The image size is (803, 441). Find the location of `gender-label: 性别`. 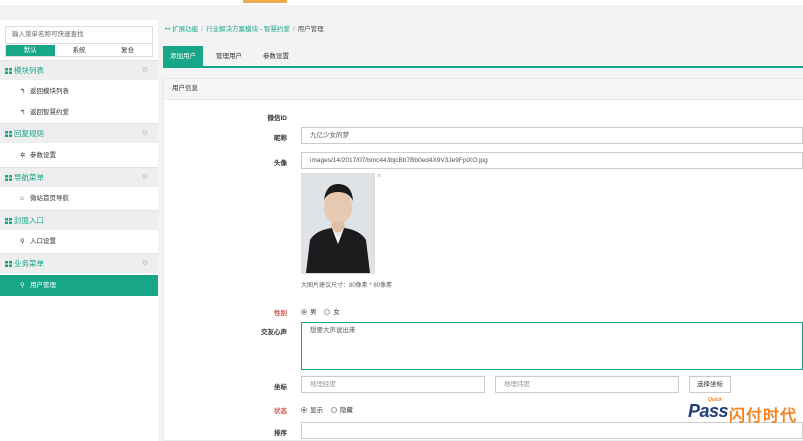

gender-label: 性别 is located at coordinates (280, 313).